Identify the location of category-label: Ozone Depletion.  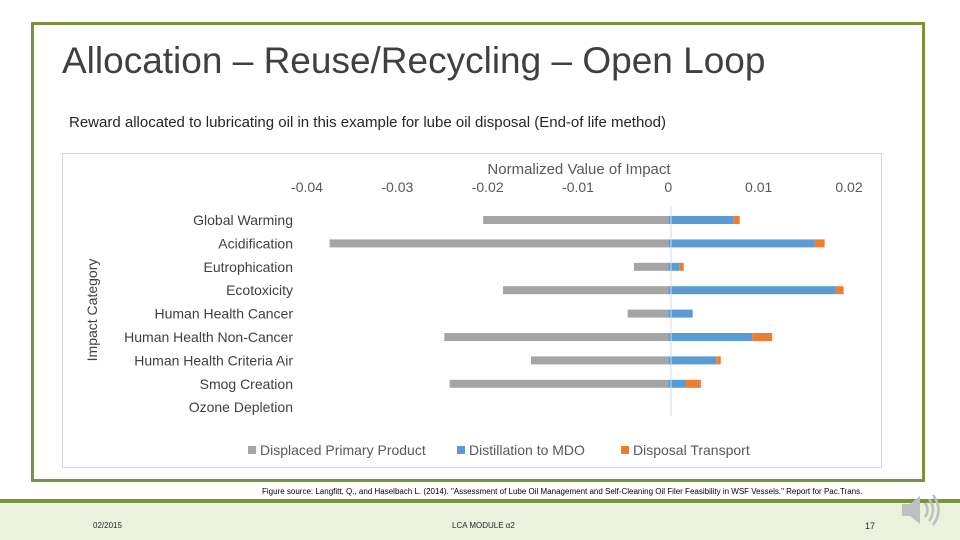
(241, 407).